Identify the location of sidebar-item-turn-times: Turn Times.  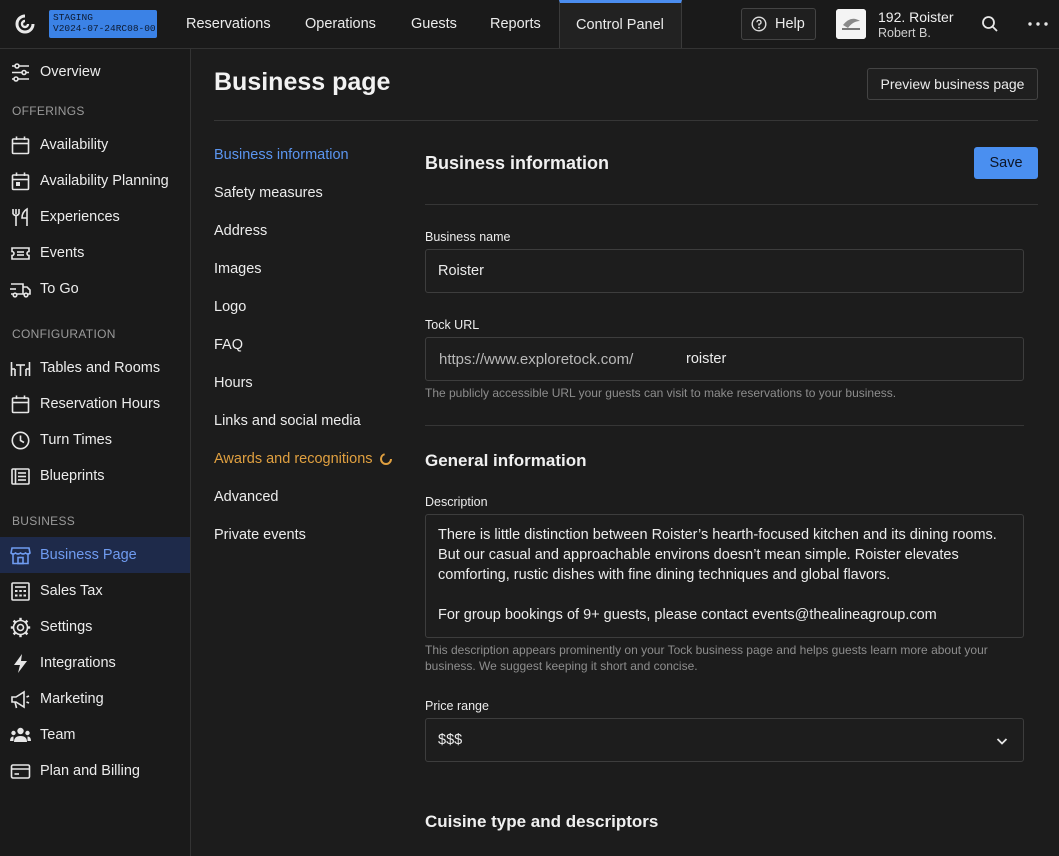
(95, 440).